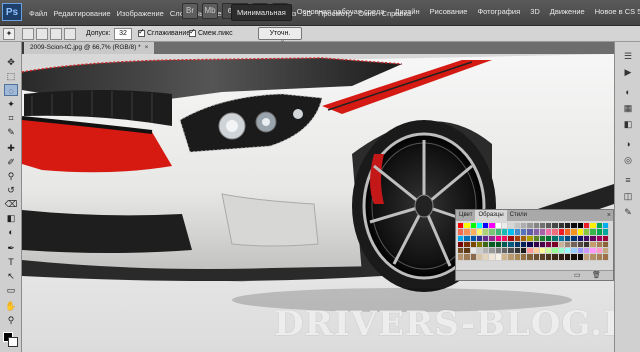 The height and width of the screenshot is (352, 640). What do you see at coordinates (567, 12) in the screenshot?
I see `workspace-button: Движение` at bounding box center [567, 12].